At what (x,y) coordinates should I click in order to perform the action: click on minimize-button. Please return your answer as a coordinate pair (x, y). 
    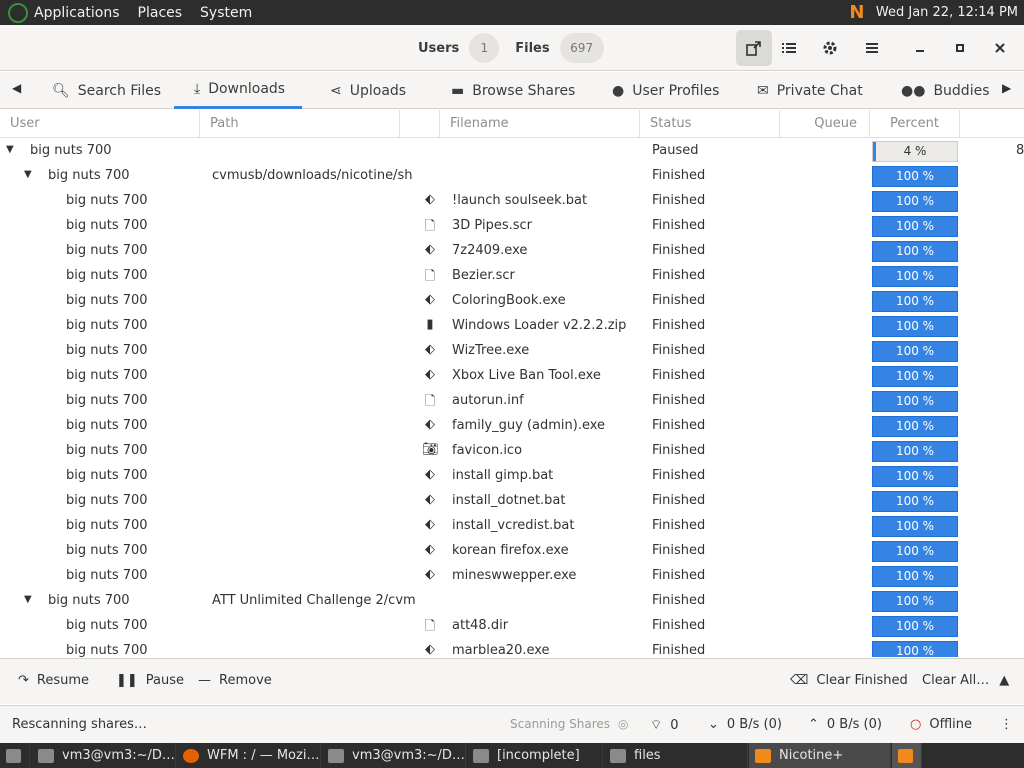
    Looking at the image, I should click on (920, 48).